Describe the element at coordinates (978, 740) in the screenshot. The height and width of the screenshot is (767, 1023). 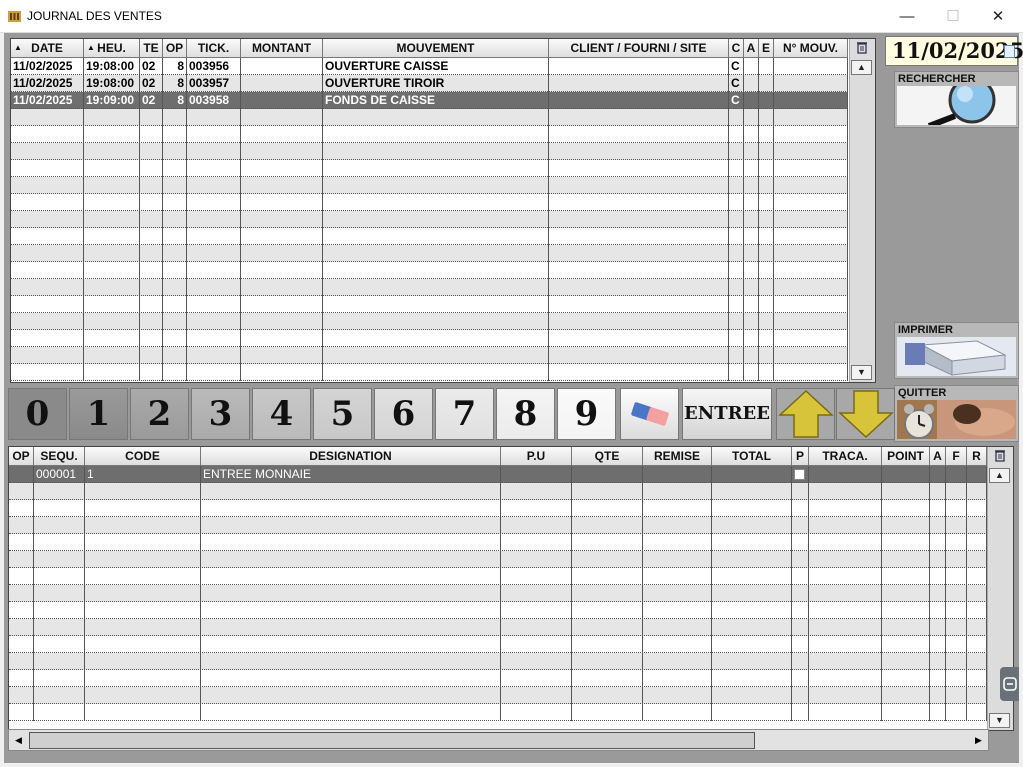
I see `scroll-right-arrow-icon: ▶` at that location.